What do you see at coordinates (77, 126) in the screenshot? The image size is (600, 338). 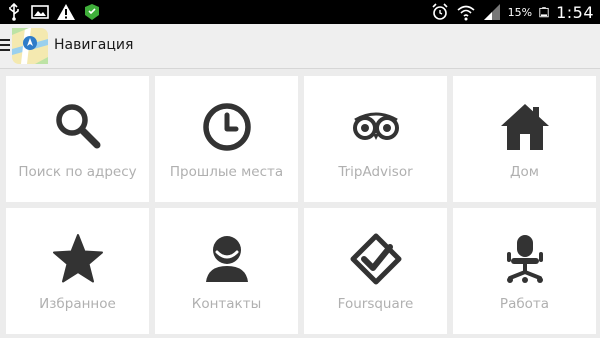 I see `search-icon` at bounding box center [77, 126].